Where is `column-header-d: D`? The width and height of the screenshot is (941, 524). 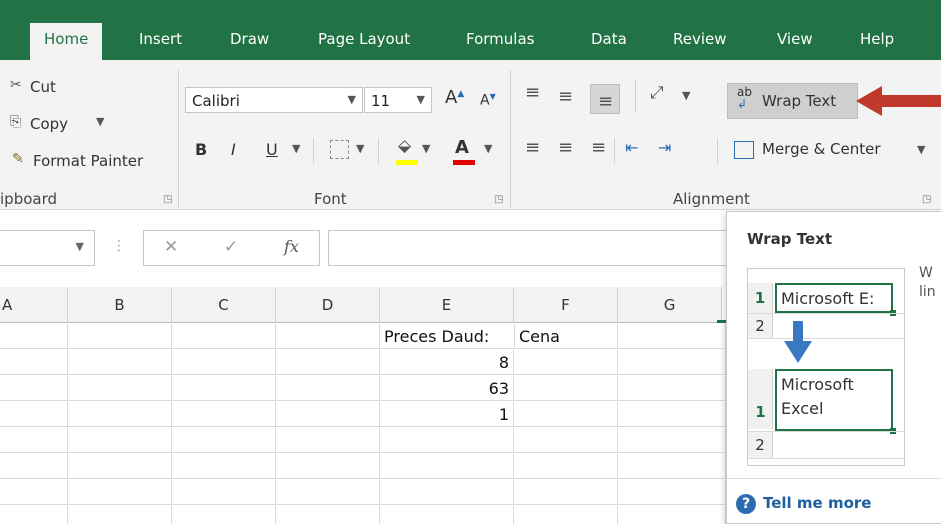 column-header-d: D is located at coordinates (328, 305).